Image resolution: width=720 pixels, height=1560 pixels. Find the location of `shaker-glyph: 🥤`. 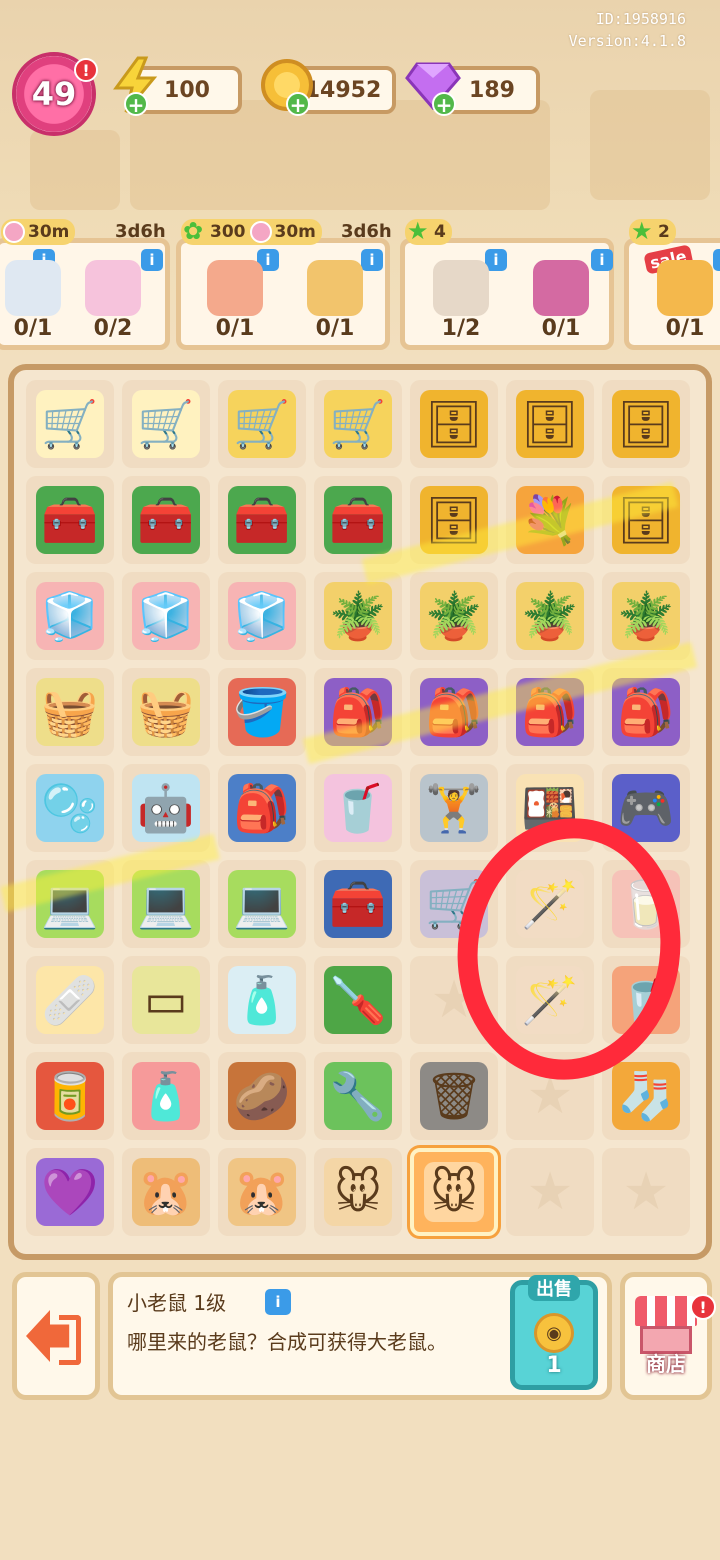

shaker-glyph: 🥤 is located at coordinates (358, 807).